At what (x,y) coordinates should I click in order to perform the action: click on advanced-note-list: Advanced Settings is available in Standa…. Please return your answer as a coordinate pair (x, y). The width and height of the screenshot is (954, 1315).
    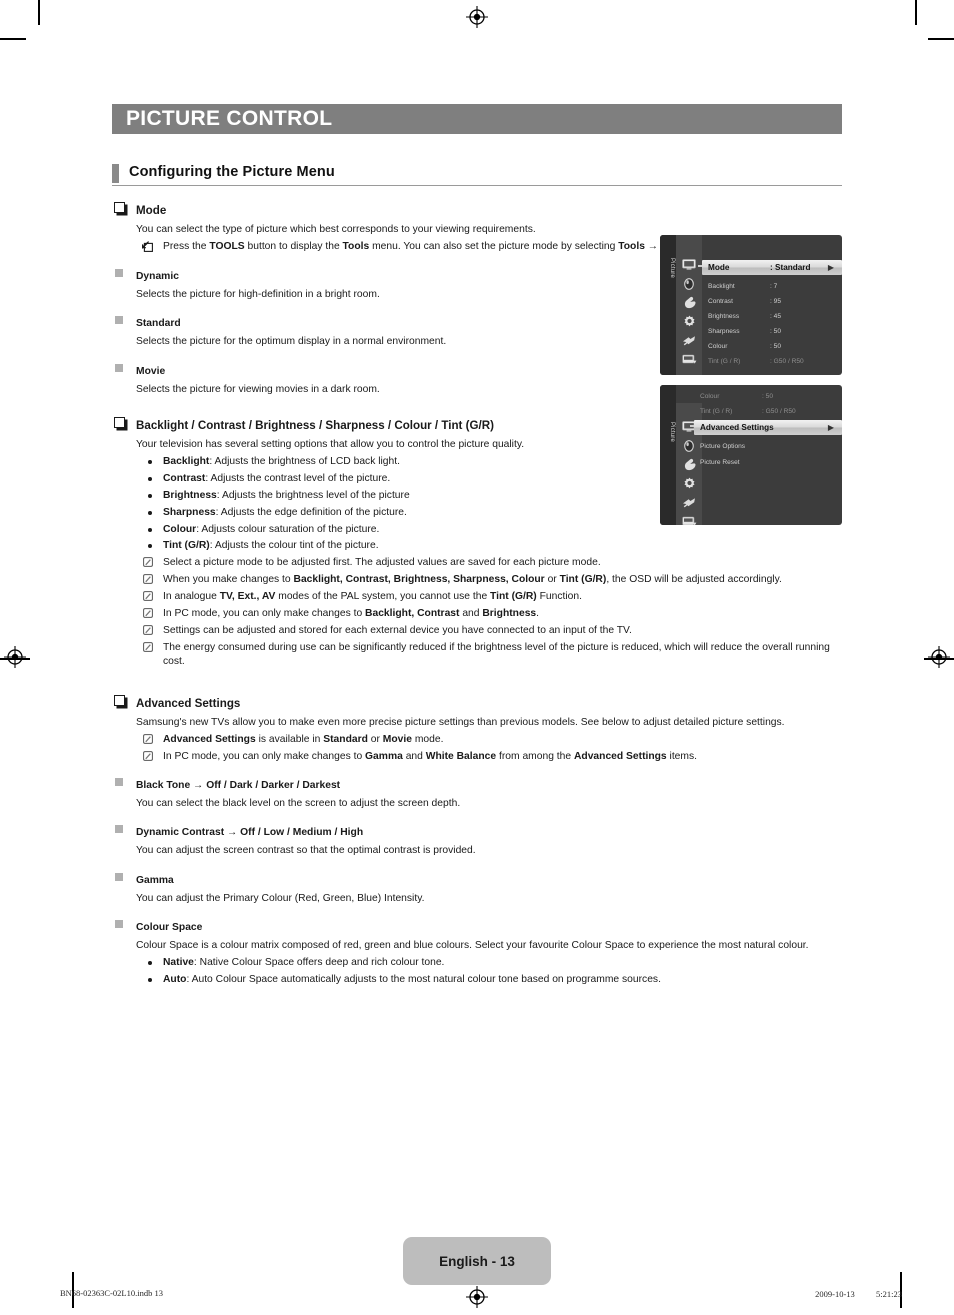
    Looking at the image, I should click on (489, 748).